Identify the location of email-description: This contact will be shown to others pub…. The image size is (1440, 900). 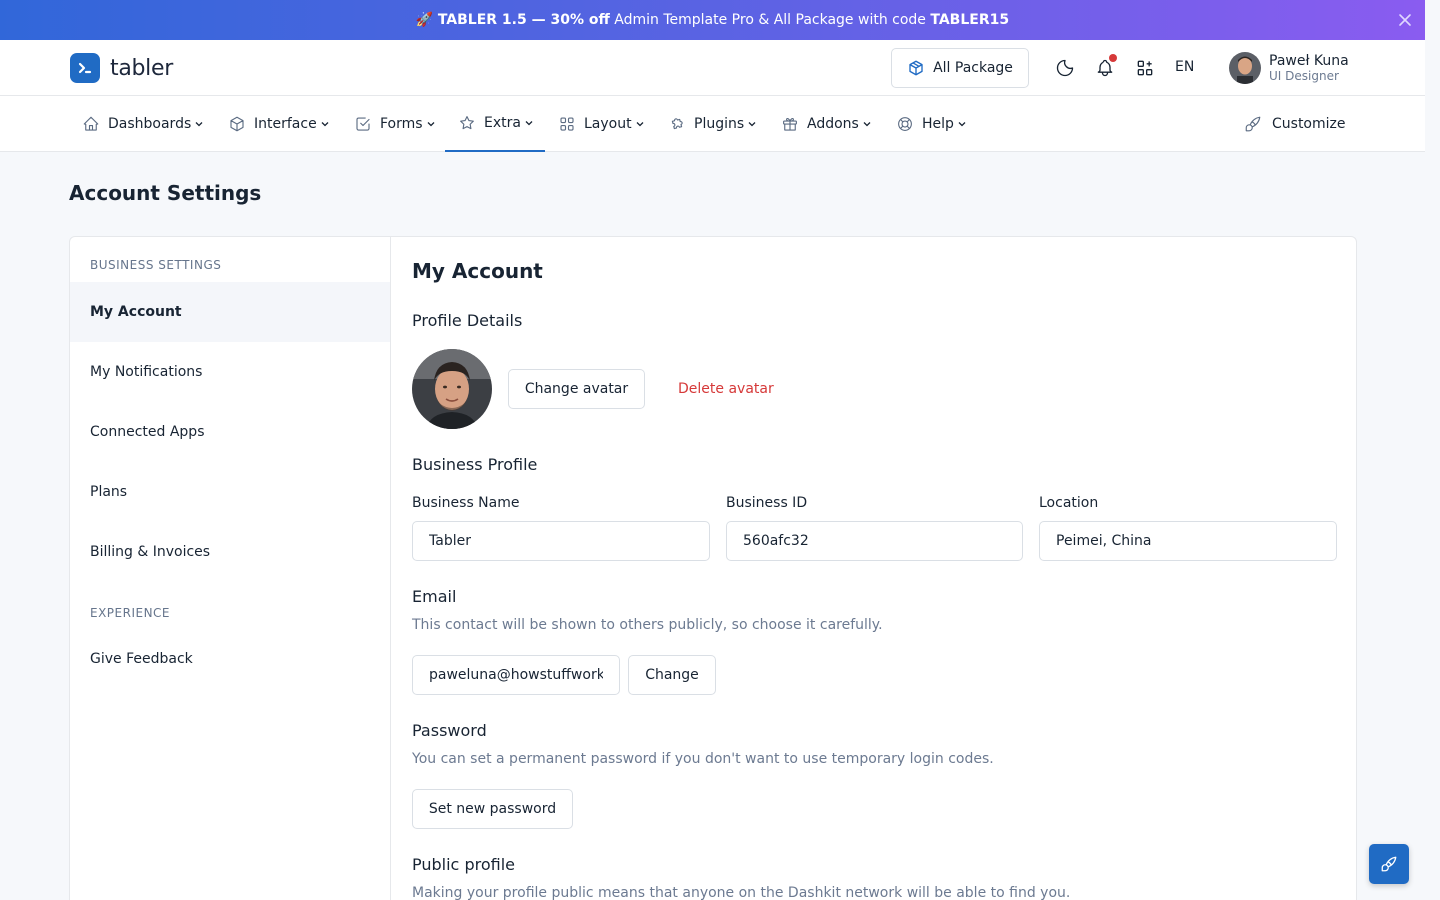
(647, 625).